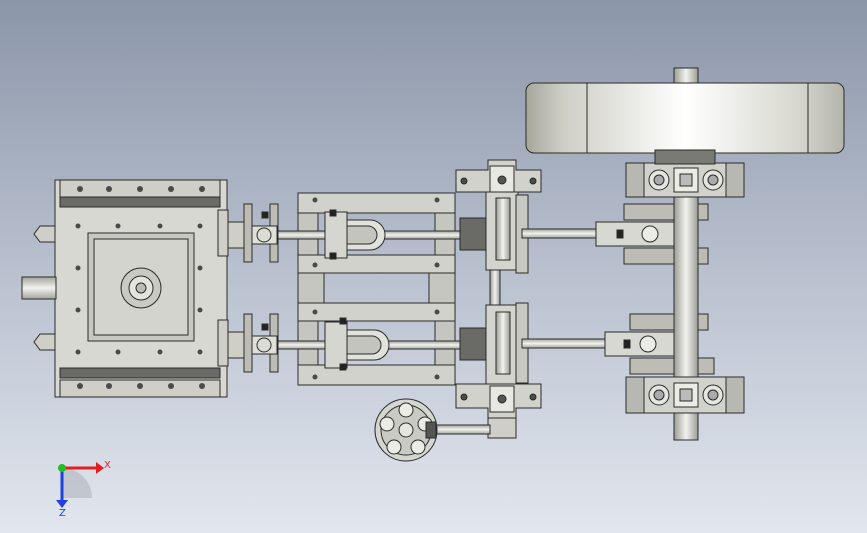 The height and width of the screenshot is (533, 867). I want to click on flywheel, so click(685, 123).